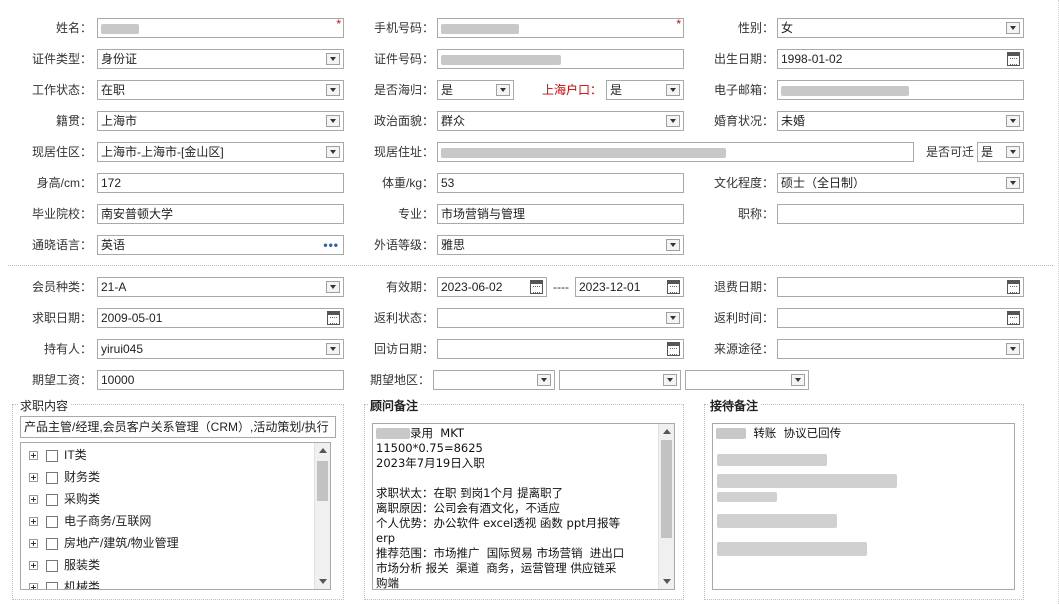  I want to click on rebate-status-select, so click(560, 318).